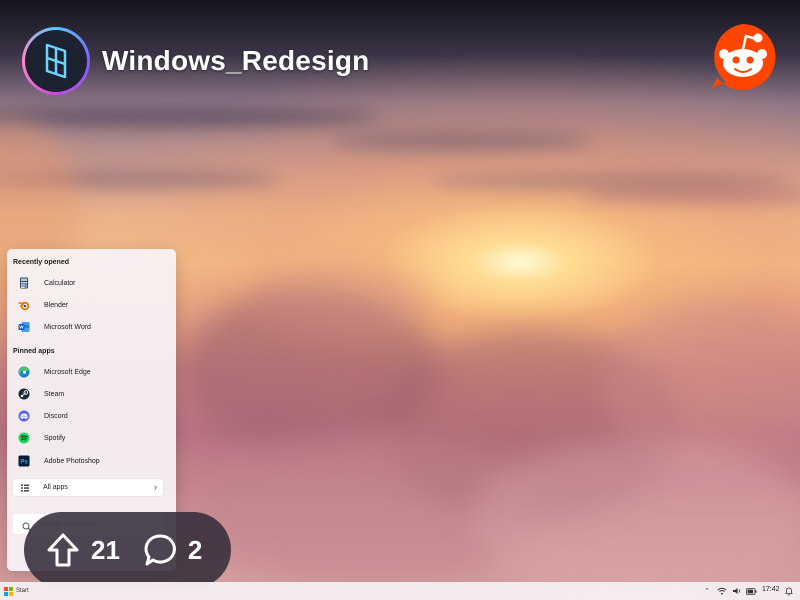 The height and width of the screenshot is (600, 800). I want to click on upvote-count: 21, so click(105, 549).